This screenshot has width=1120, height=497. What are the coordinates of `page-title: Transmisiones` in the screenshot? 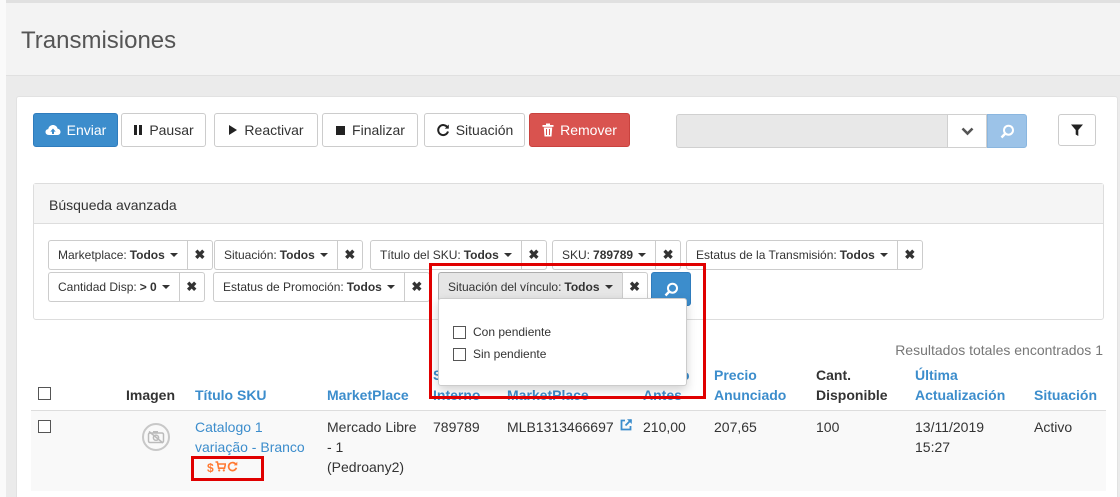 It's located at (99, 40).